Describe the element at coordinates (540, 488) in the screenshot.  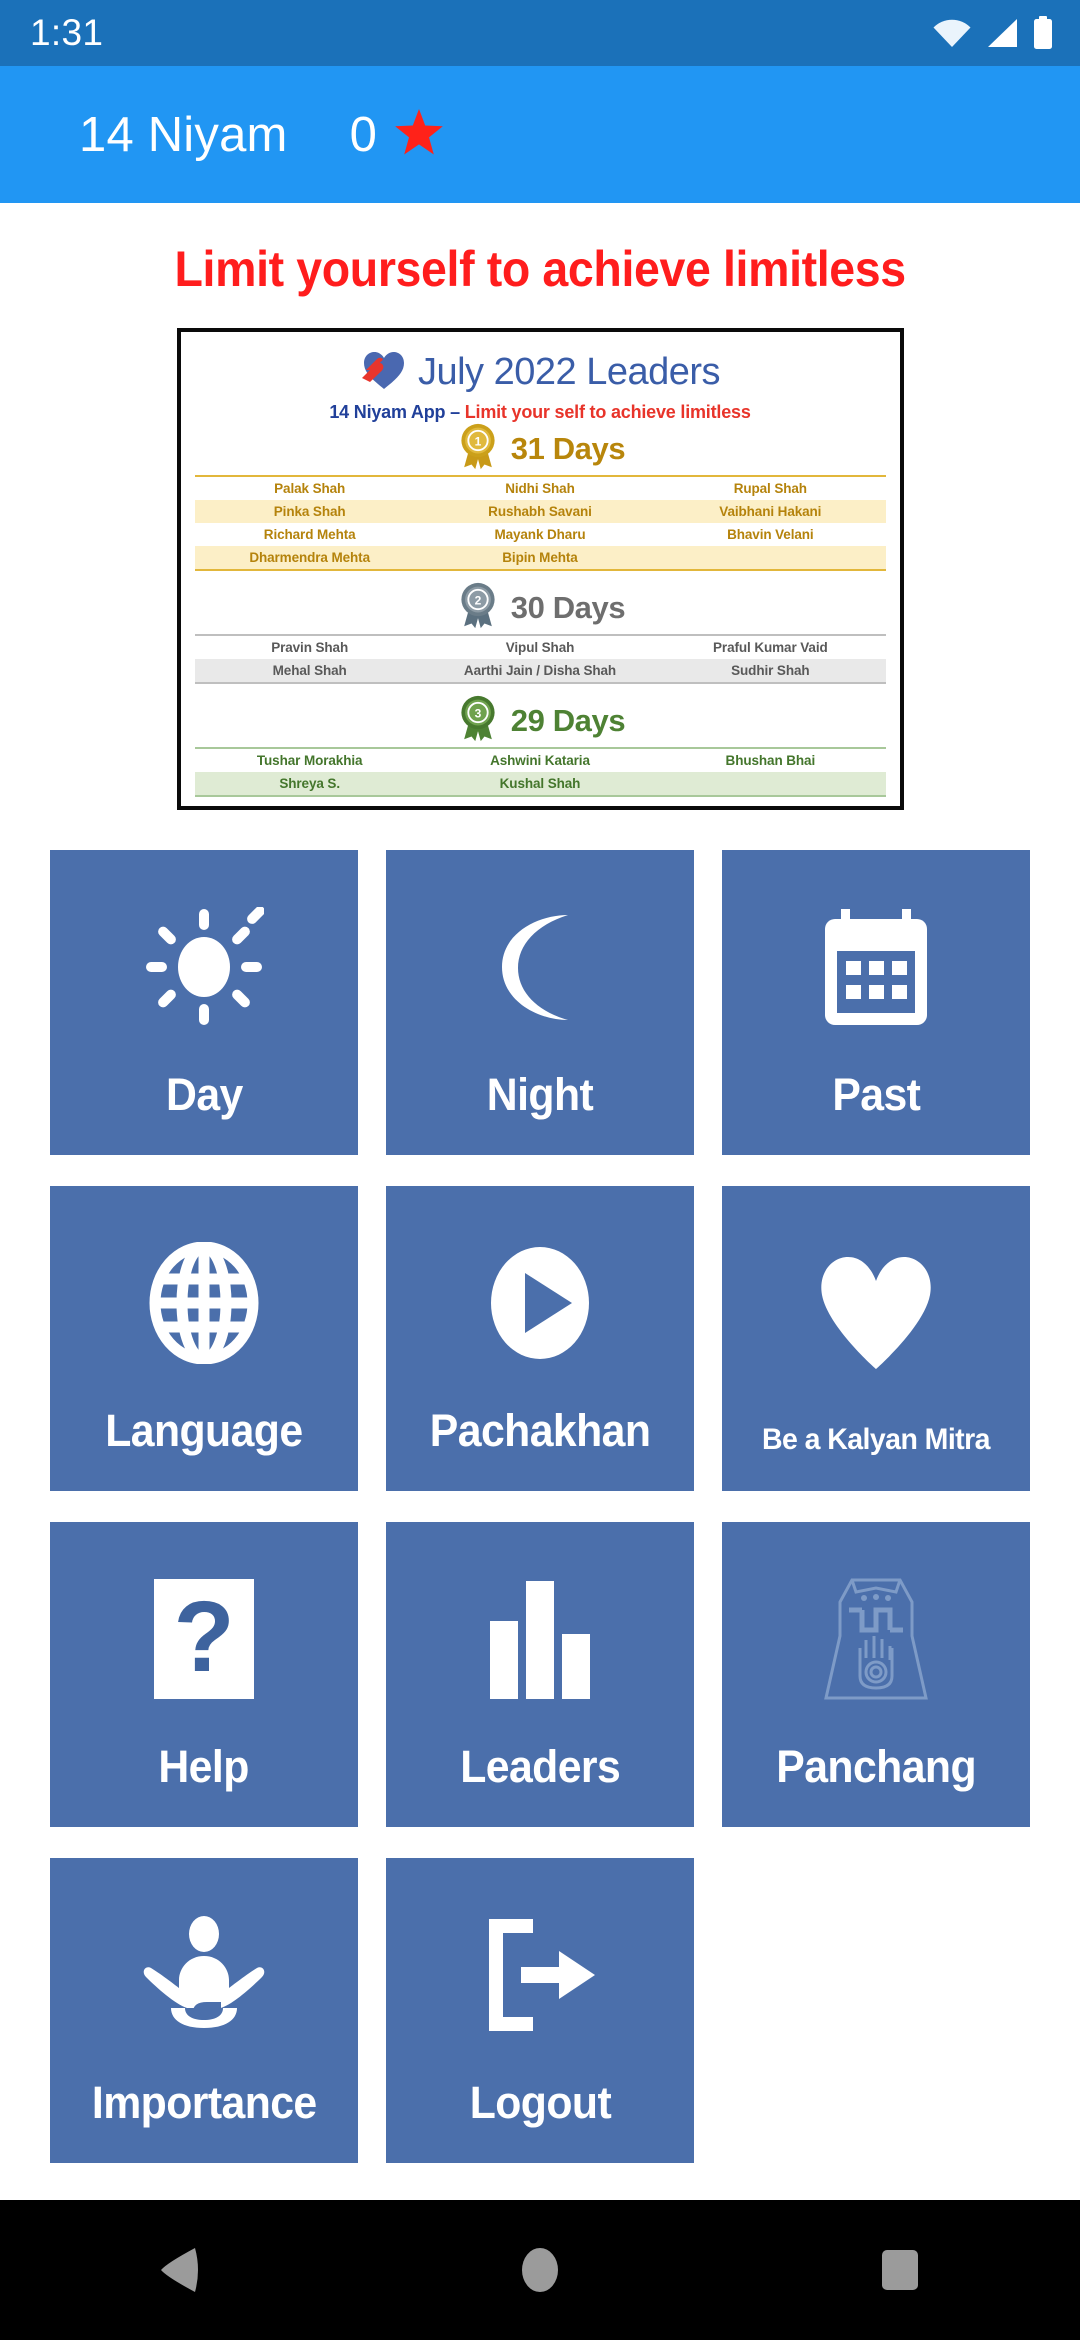
I see `leader-name: Nidhi Shah` at that location.